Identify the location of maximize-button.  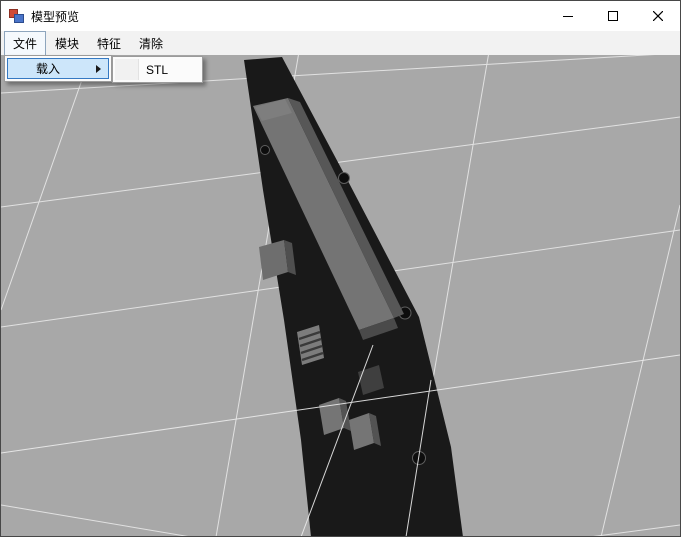
(612, 16).